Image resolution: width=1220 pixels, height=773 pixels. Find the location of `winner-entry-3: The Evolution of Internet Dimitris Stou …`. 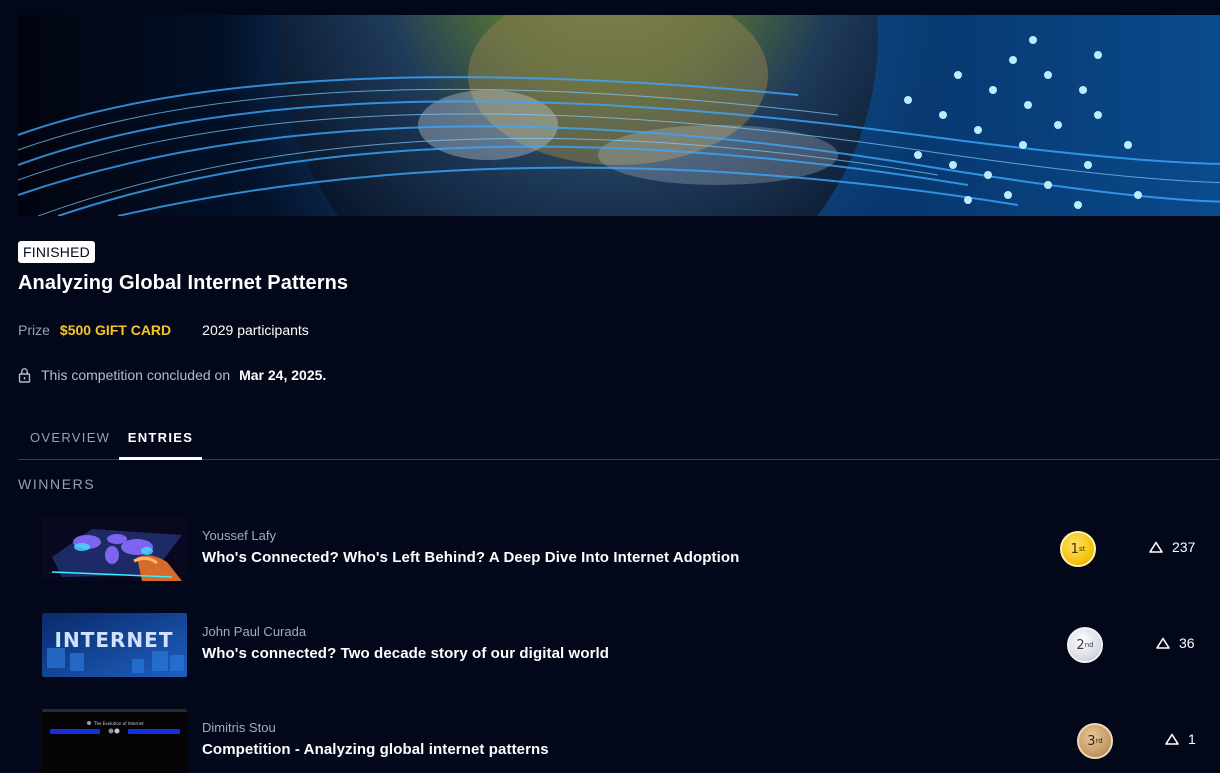

winner-entry-3: The Evolution of Internet Dimitris Stou … is located at coordinates (631, 741).